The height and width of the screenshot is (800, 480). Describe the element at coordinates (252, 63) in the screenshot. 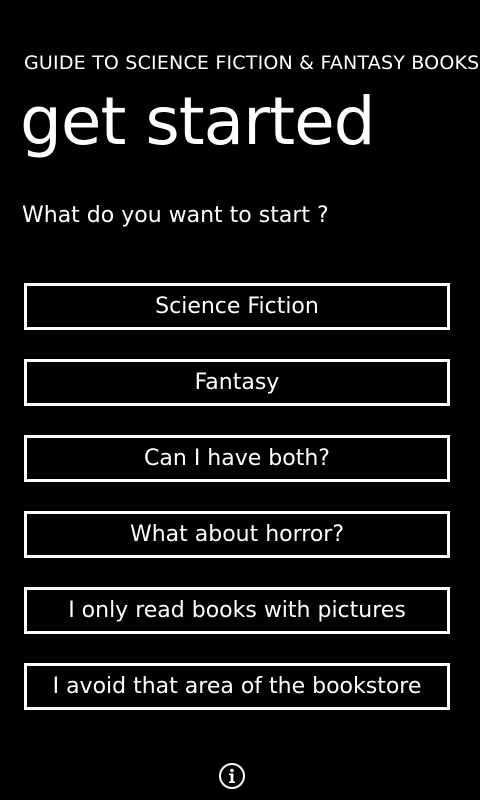

I see `app-title: GUIDE TO SCIENCE FICTION & FANTASY BOOKS` at that location.